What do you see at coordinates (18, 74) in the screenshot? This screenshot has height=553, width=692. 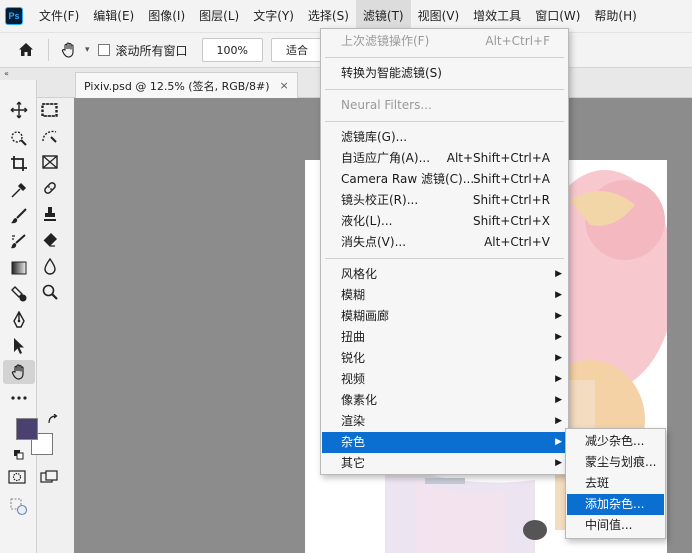 I see `collapse-toolbar-icon: «` at bounding box center [18, 74].